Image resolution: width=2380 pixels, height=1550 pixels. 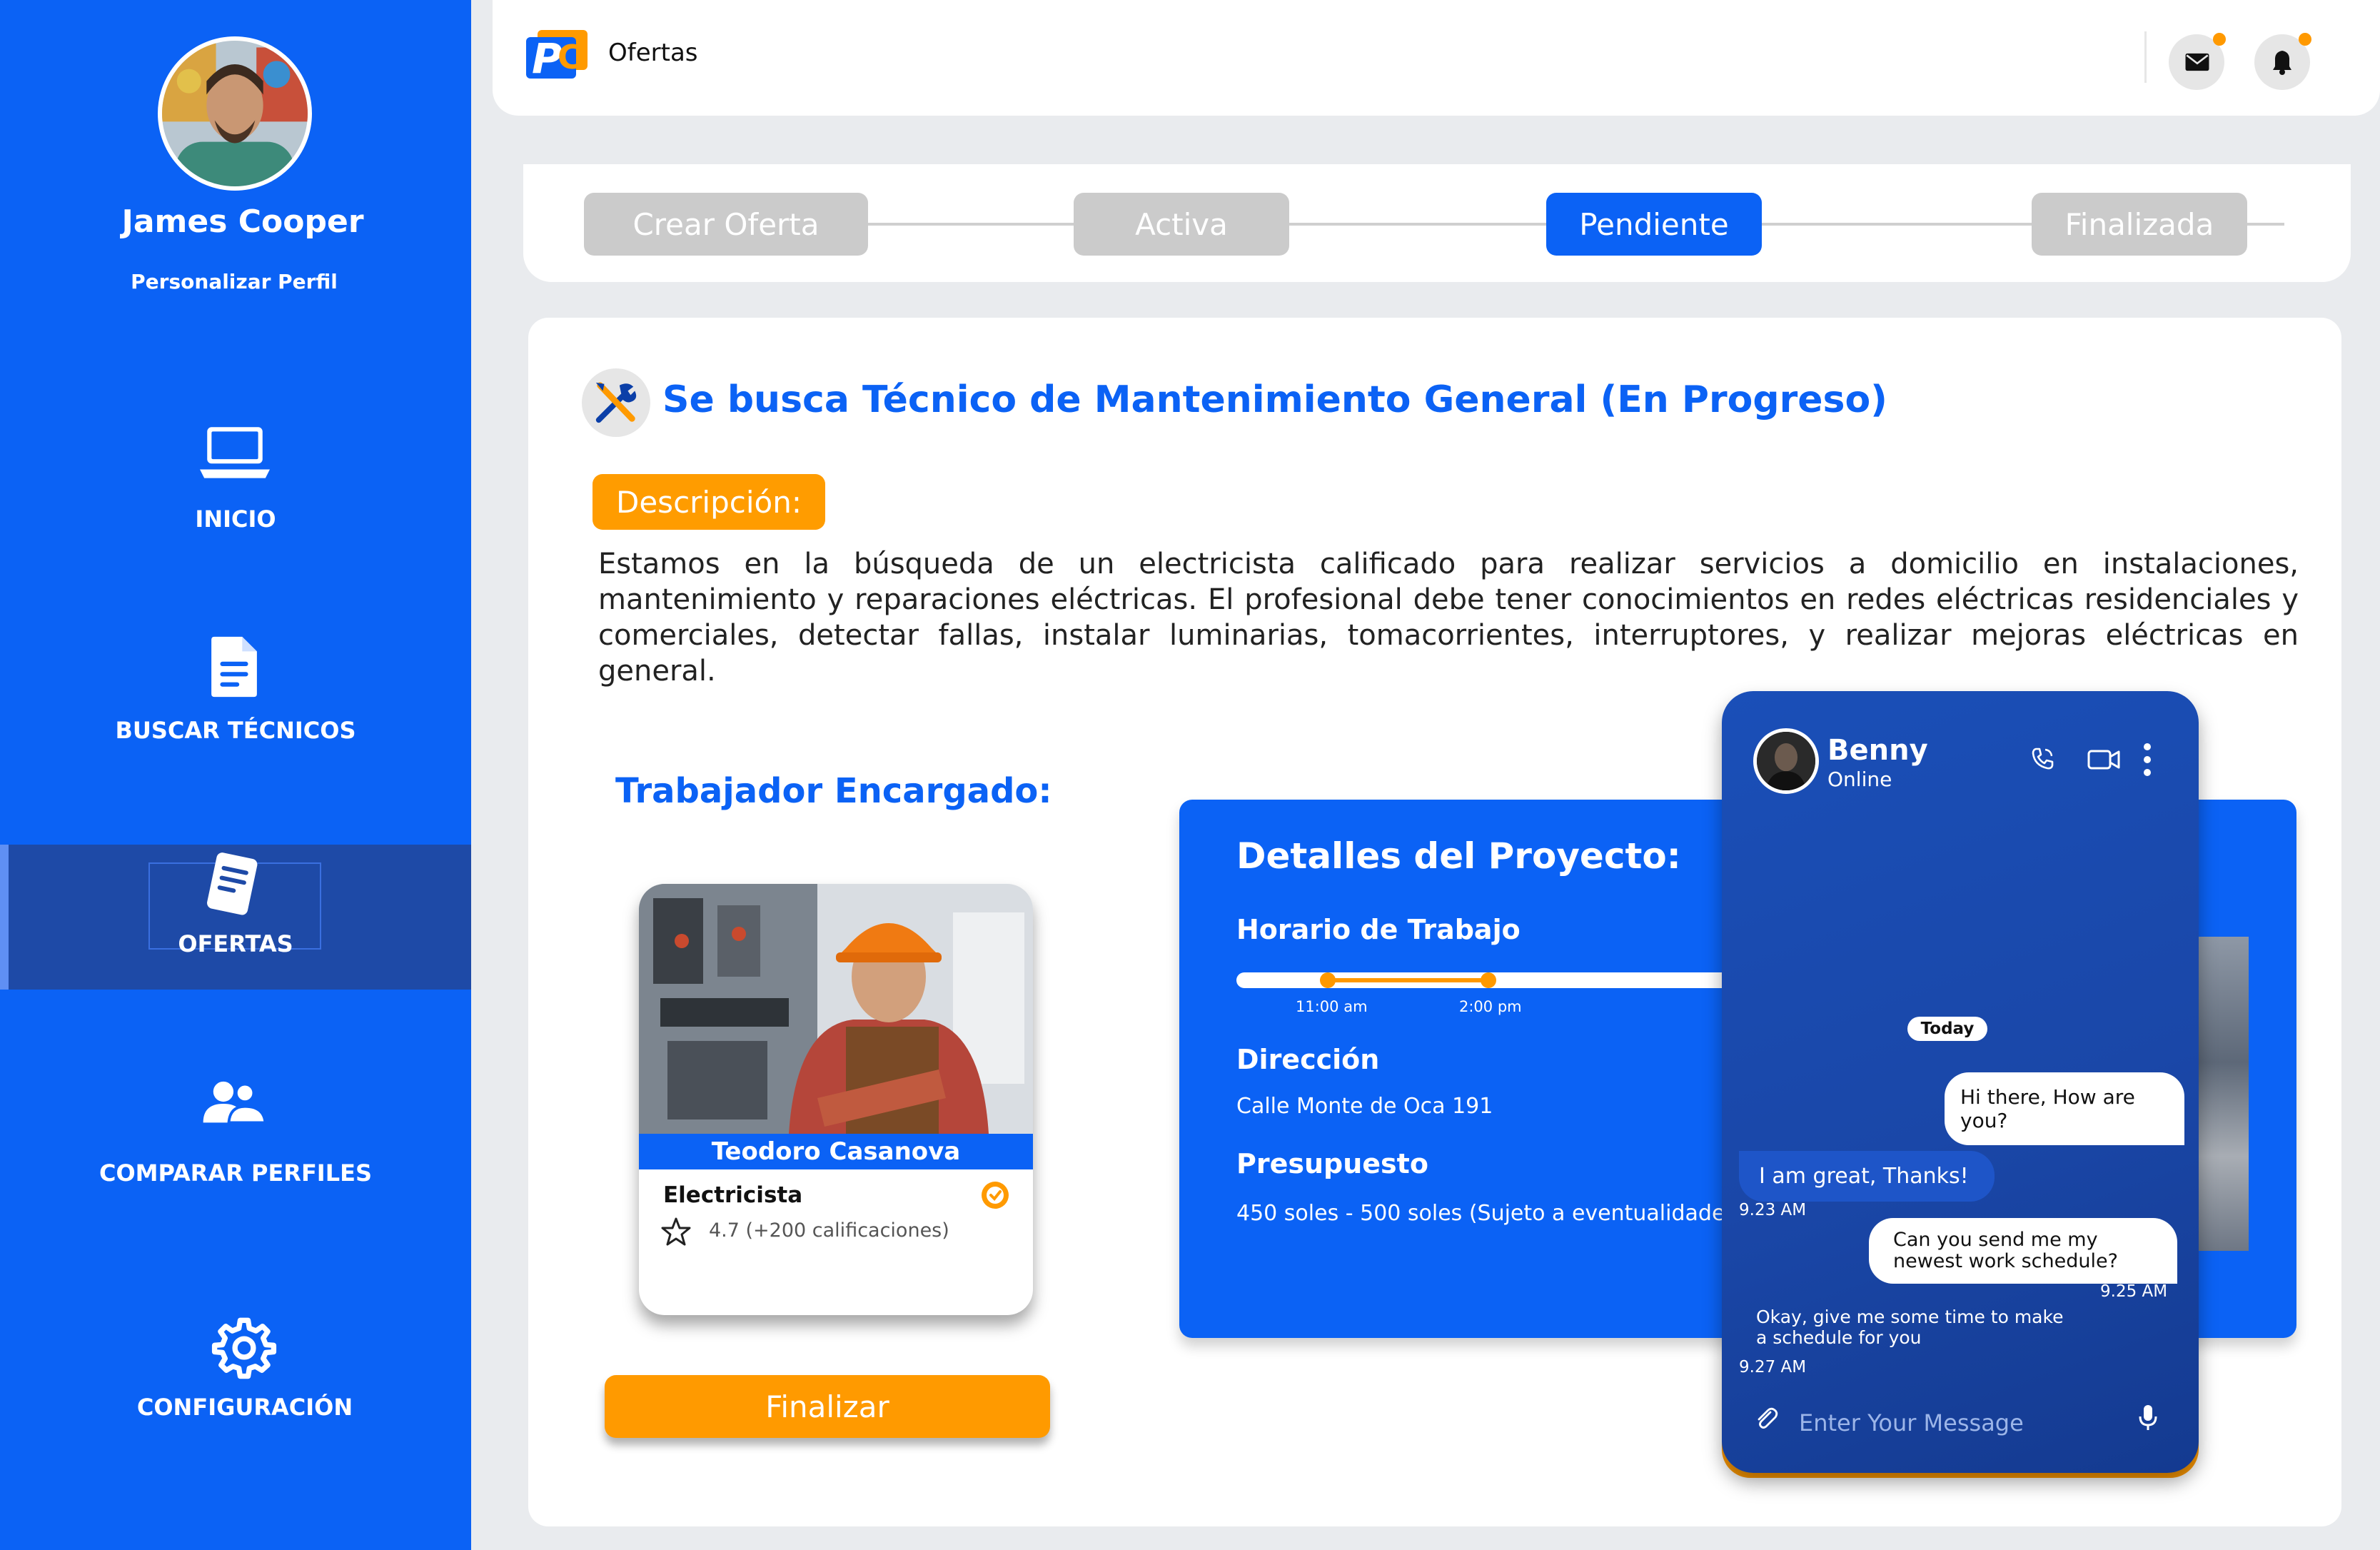 I want to click on worker-name: Teodoro Casanova, so click(x=836, y=1151).